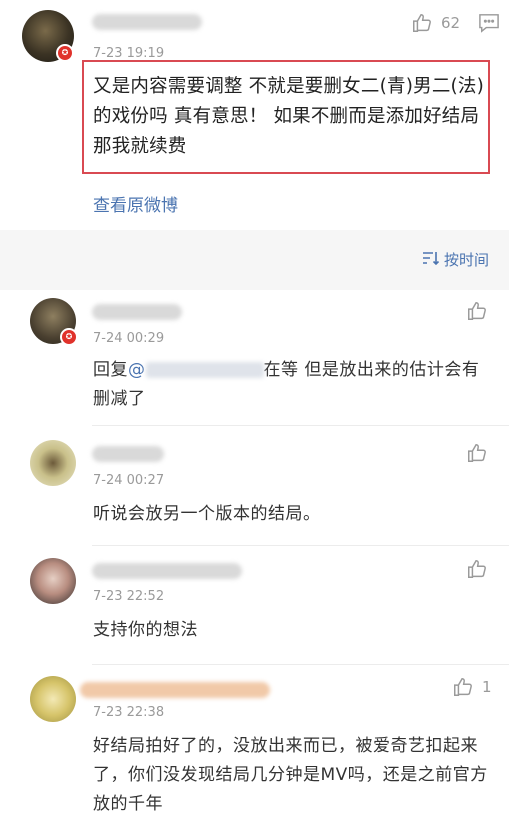  Describe the element at coordinates (129, 338) in the screenshot. I see `reply-timestamp: 7-24 00:29` at that location.